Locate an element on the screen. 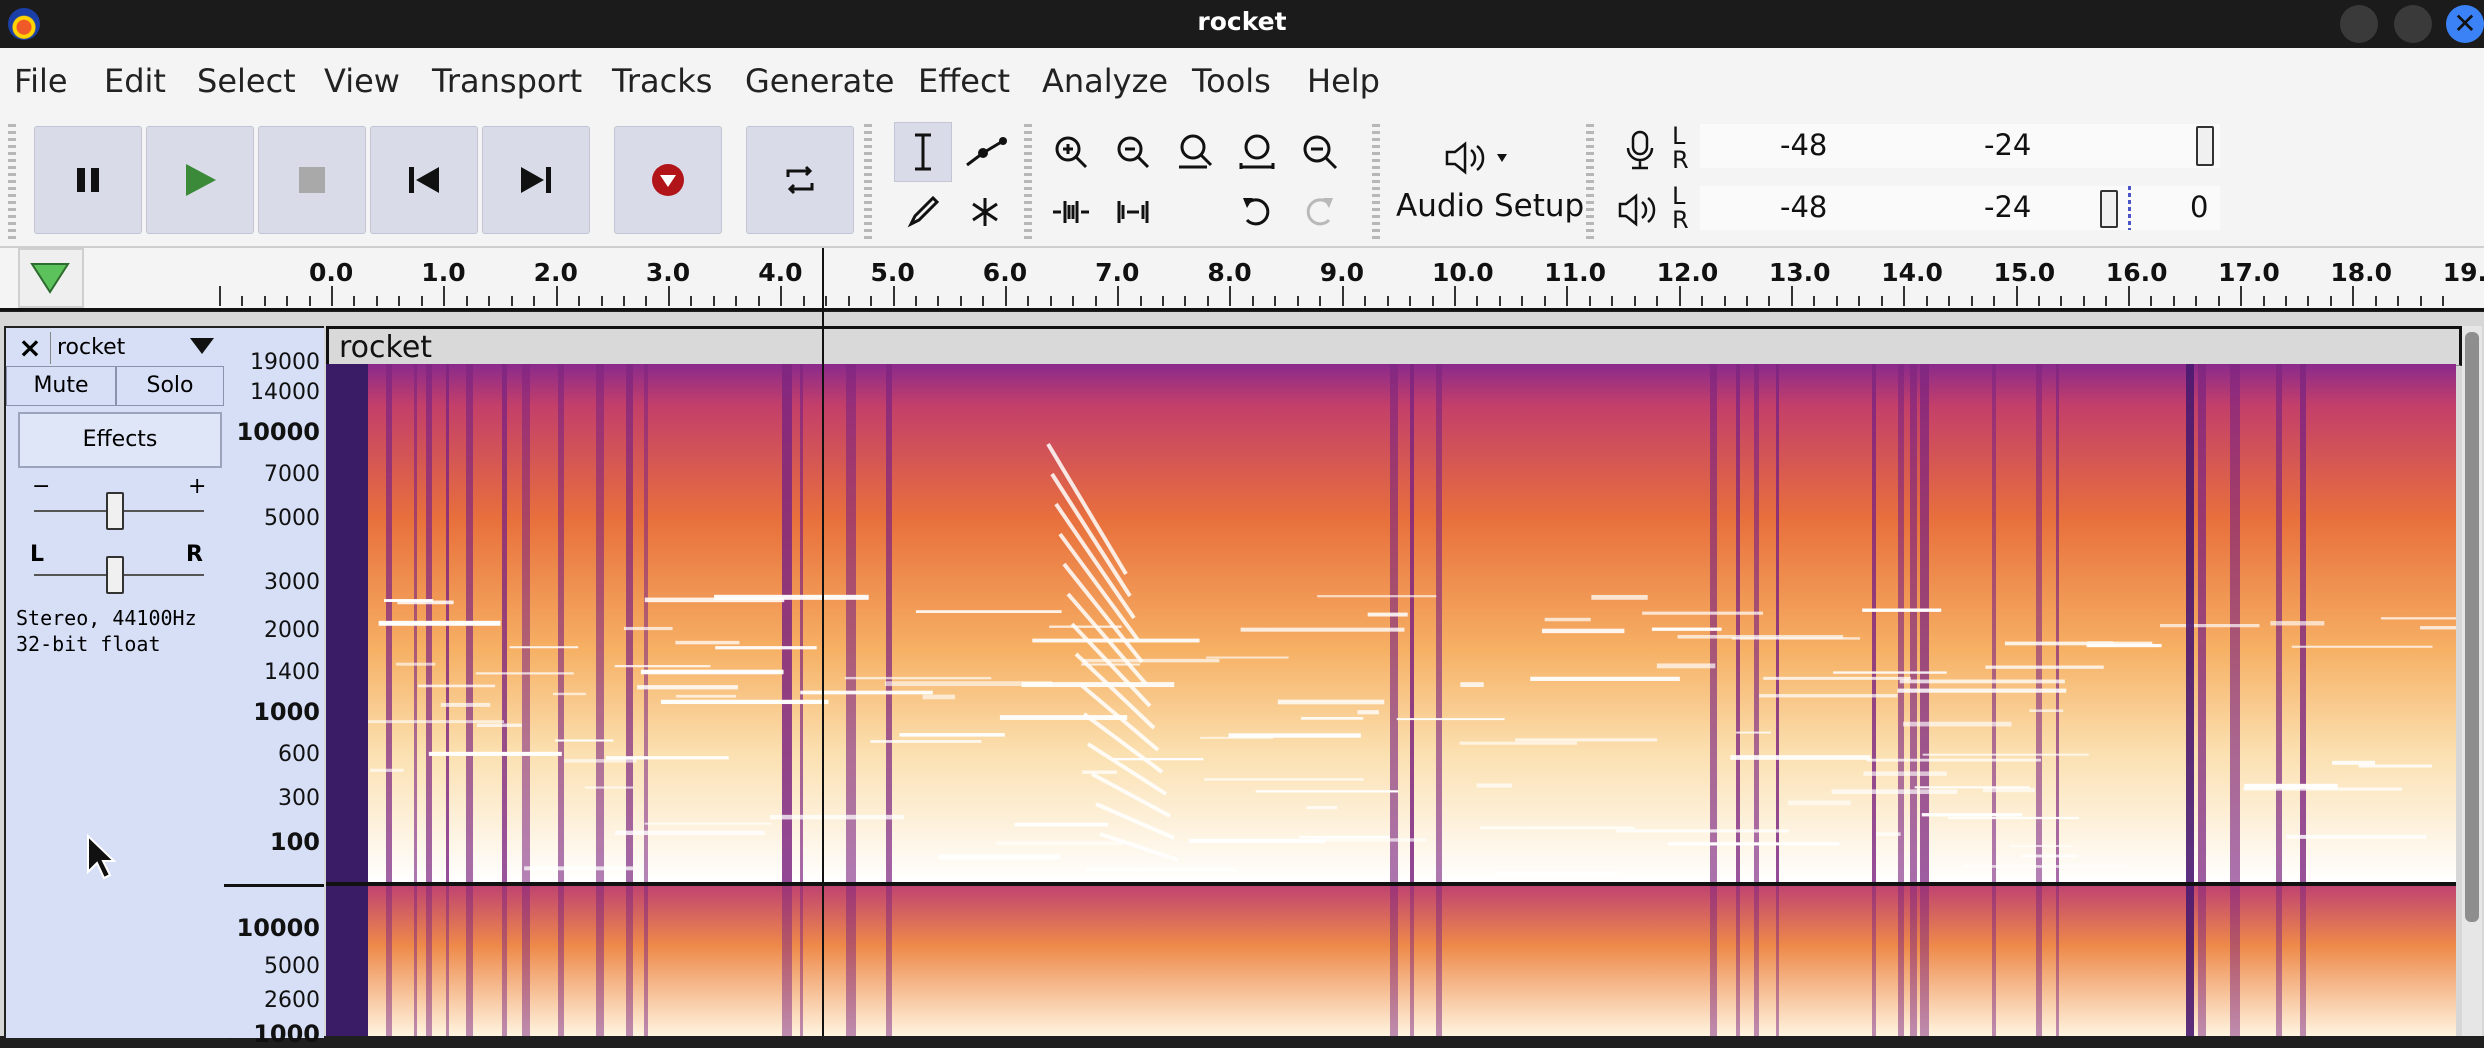 This screenshot has height=1048, width=2484. trim-audio-button is located at coordinates (1071, 212).